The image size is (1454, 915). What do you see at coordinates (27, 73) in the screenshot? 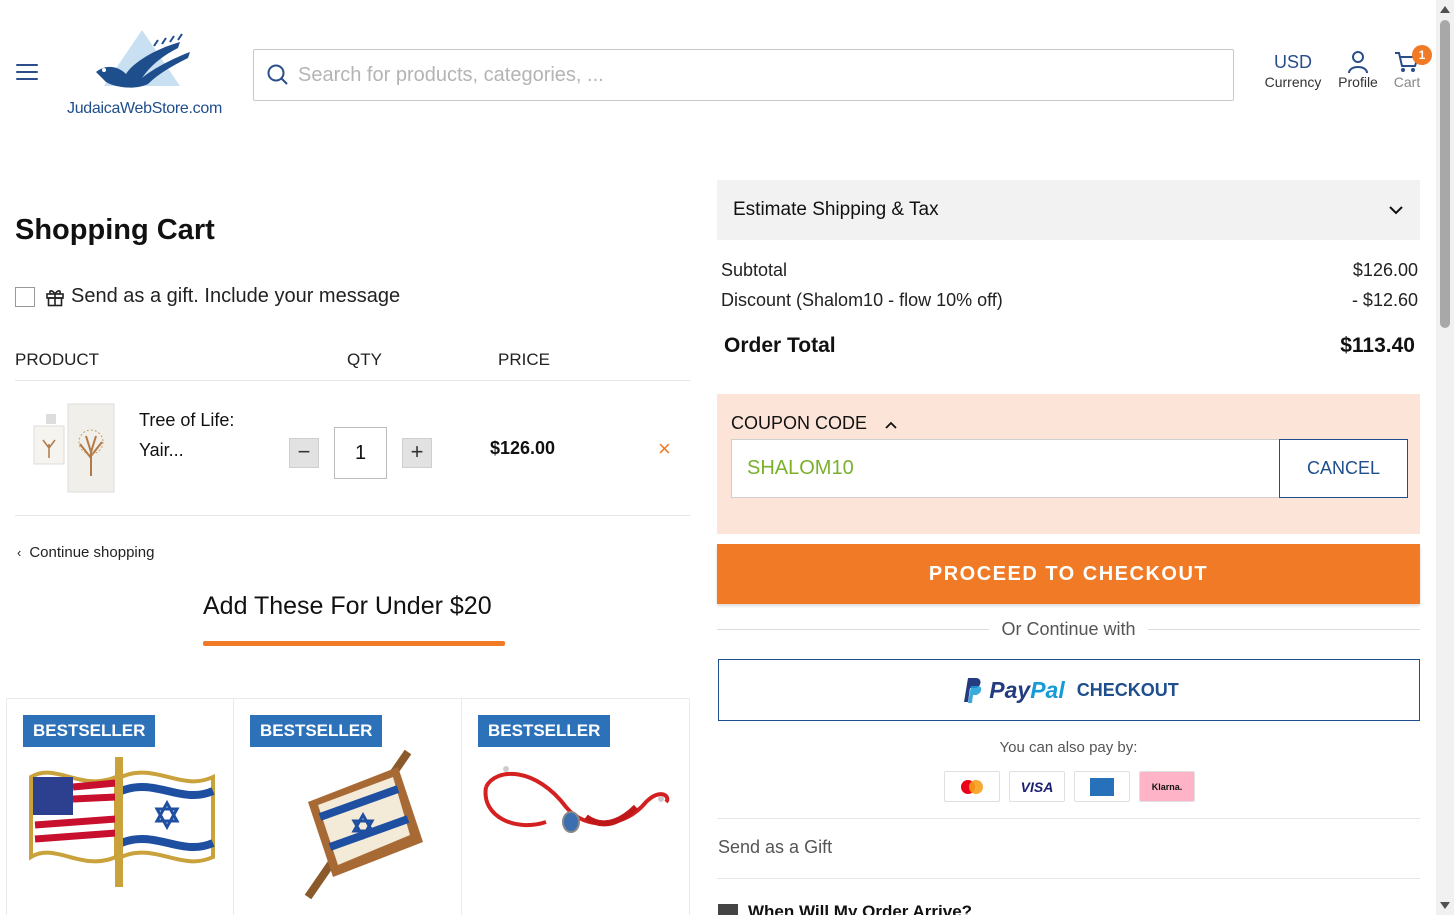
I see `menu-icon` at bounding box center [27, 73].